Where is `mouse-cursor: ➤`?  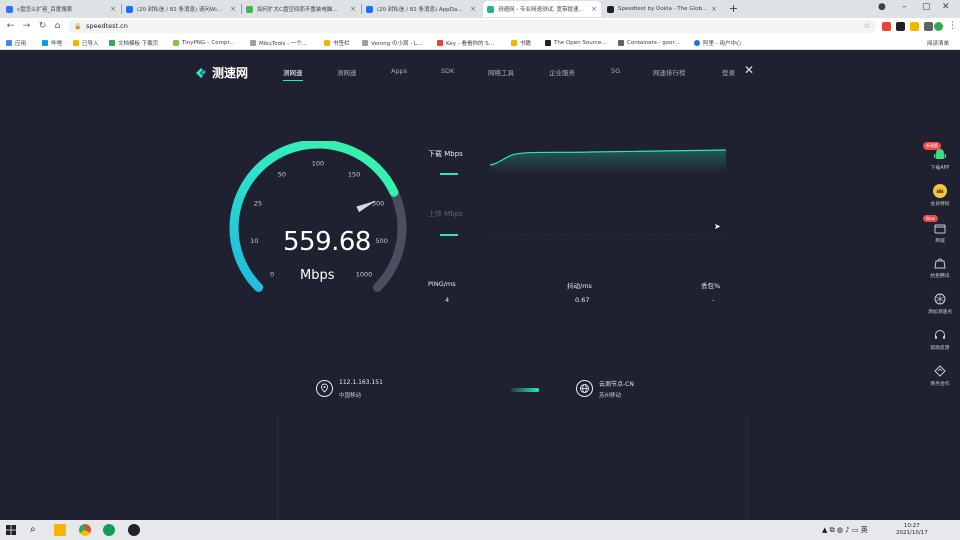 mouse-cursor: ➤ is located at coordinates (717, 226).